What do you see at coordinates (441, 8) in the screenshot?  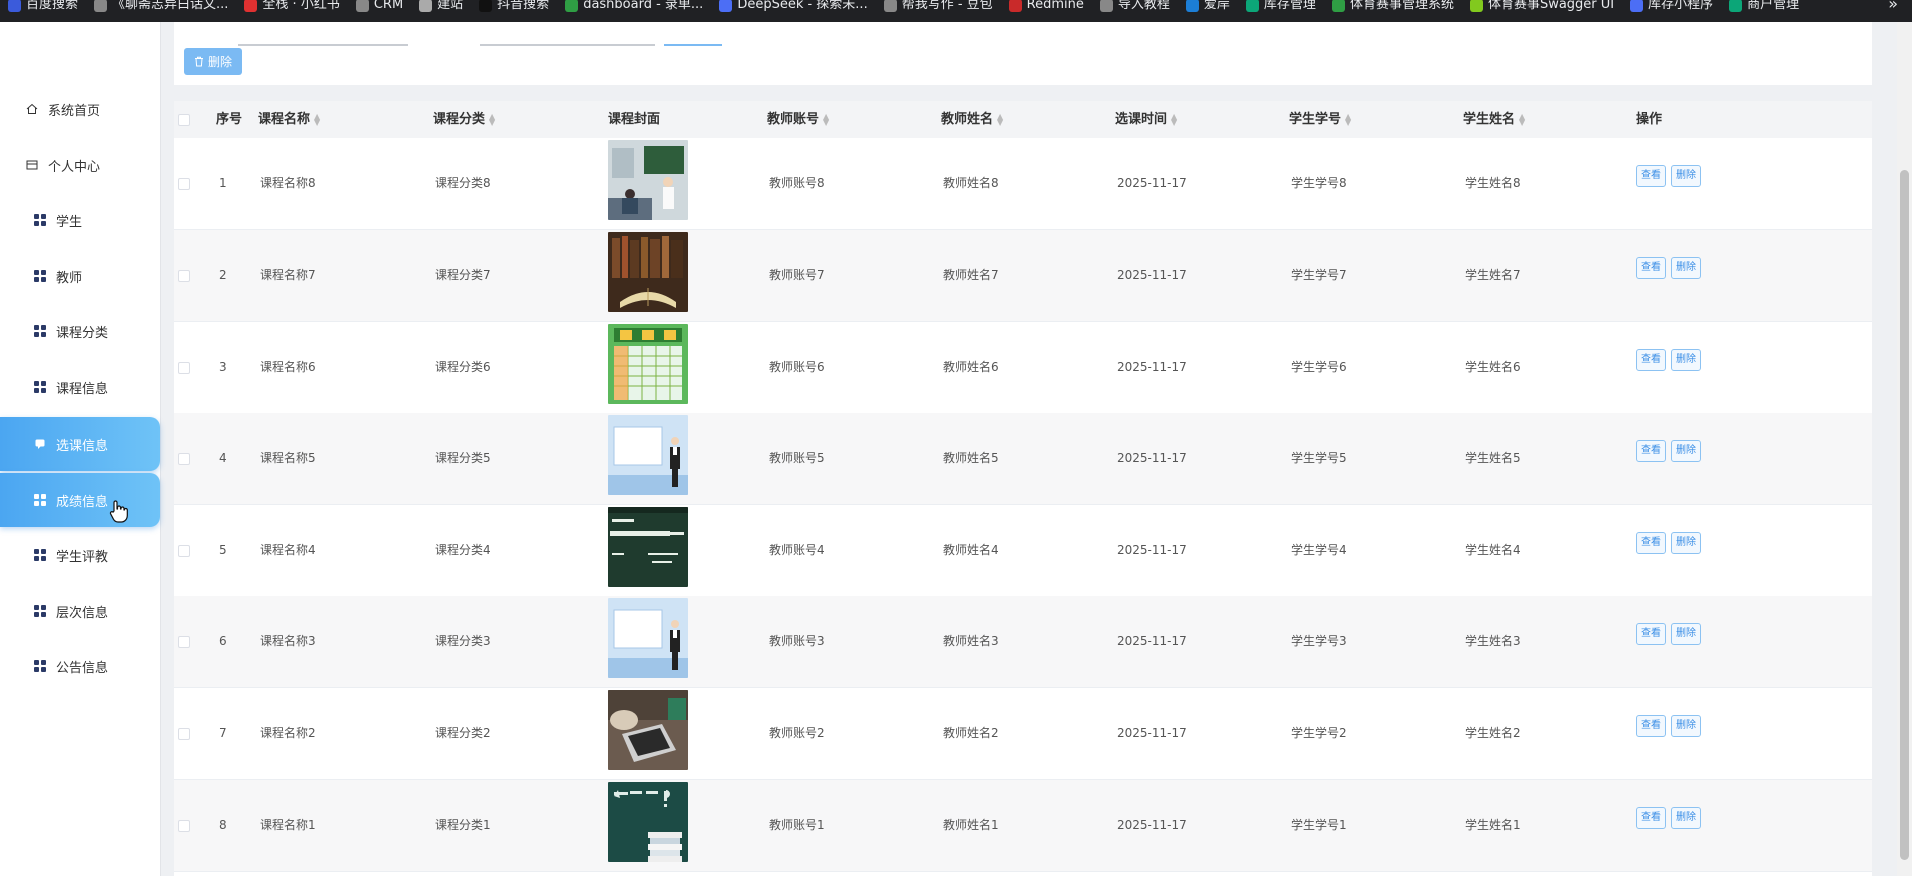 I see `bookmark-item: 建站` at bounding box center [441, 8].